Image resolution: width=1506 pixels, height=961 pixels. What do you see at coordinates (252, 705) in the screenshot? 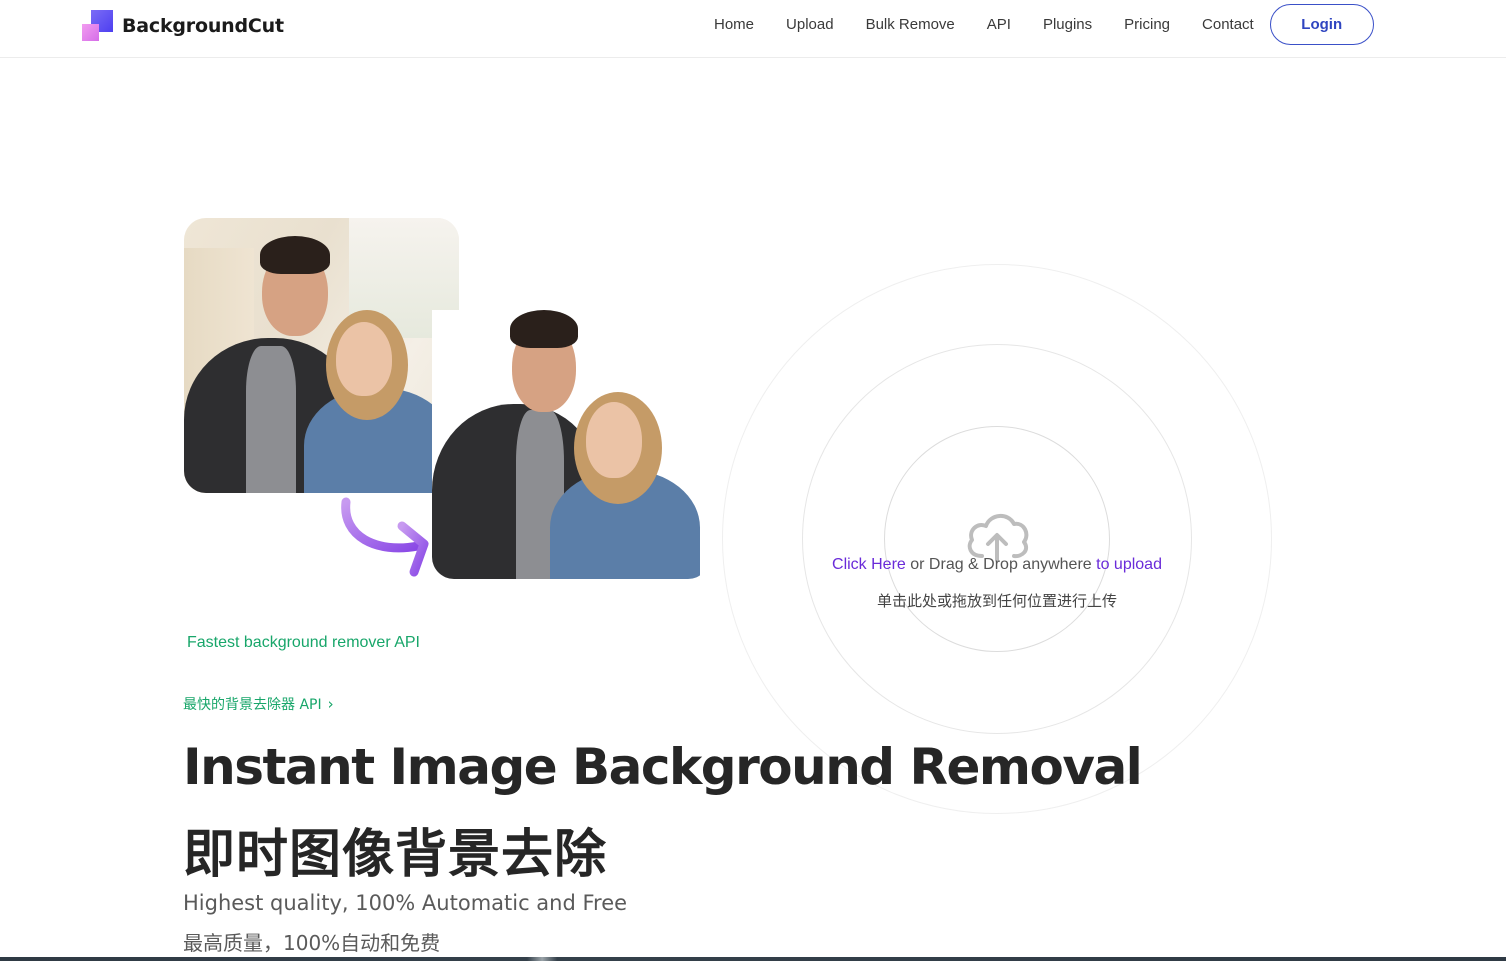
I see `tagline-cn-text: 最快的背景去除器 API` at bounding box center [252, 705].